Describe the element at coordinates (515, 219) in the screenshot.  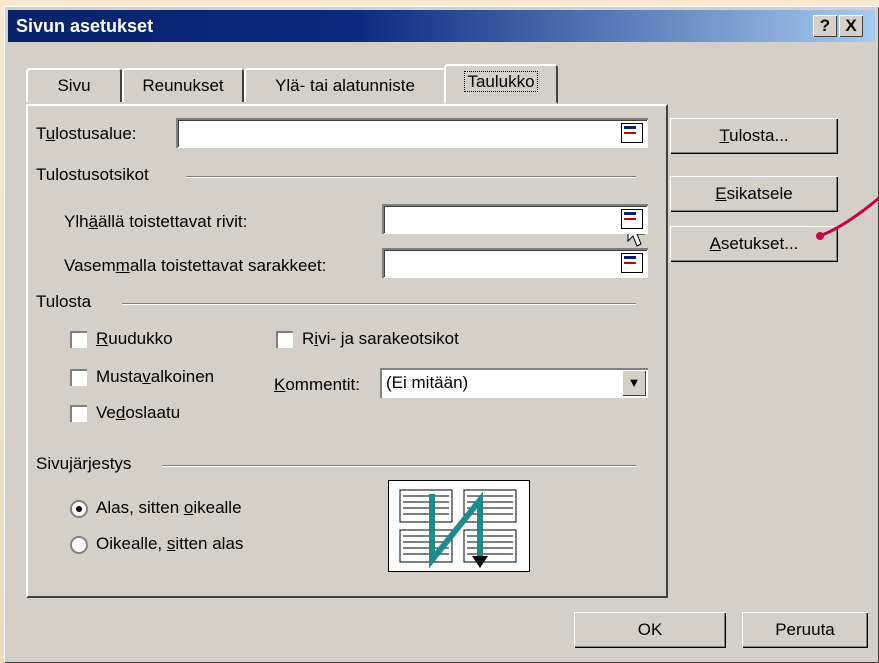
I see `rows-to-repeat-input` at that location.